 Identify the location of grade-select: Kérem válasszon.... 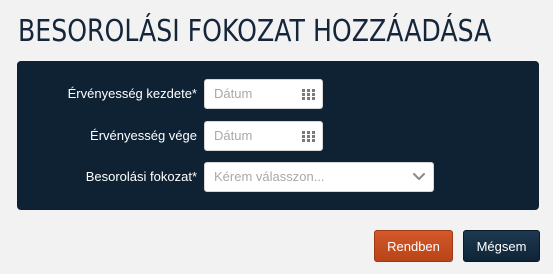
(319, 177).